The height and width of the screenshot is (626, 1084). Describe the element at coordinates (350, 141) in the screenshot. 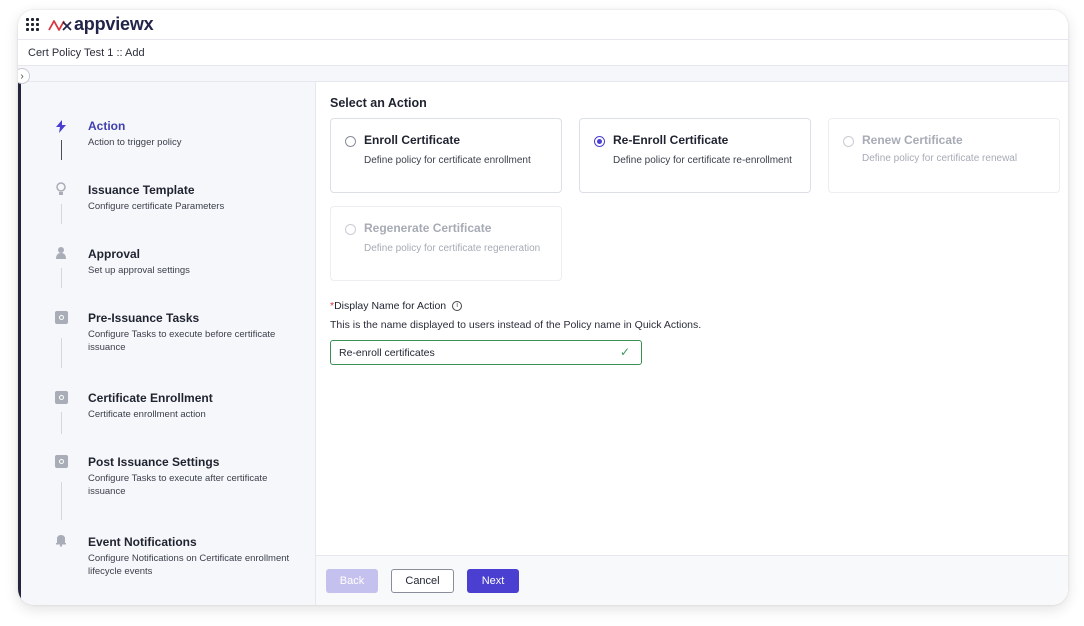

I see `radio-enroll` at that location.